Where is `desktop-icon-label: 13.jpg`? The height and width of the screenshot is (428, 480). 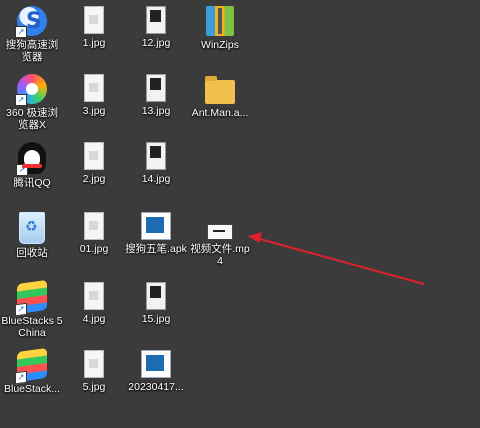 desktop-icon-label: 13.jpg is located at coordinates (156, 111).